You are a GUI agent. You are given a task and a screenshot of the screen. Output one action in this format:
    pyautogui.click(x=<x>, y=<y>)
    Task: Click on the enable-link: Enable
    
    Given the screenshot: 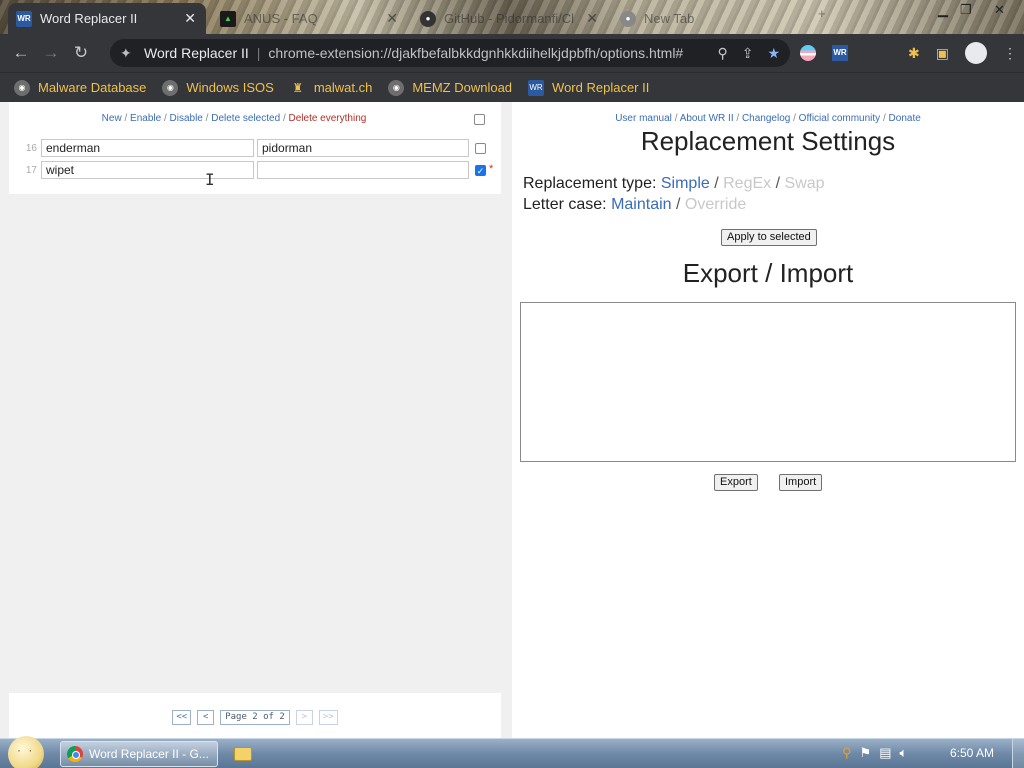 What is the action you would take?
    pyautogui.click(x=145, y=118)
    